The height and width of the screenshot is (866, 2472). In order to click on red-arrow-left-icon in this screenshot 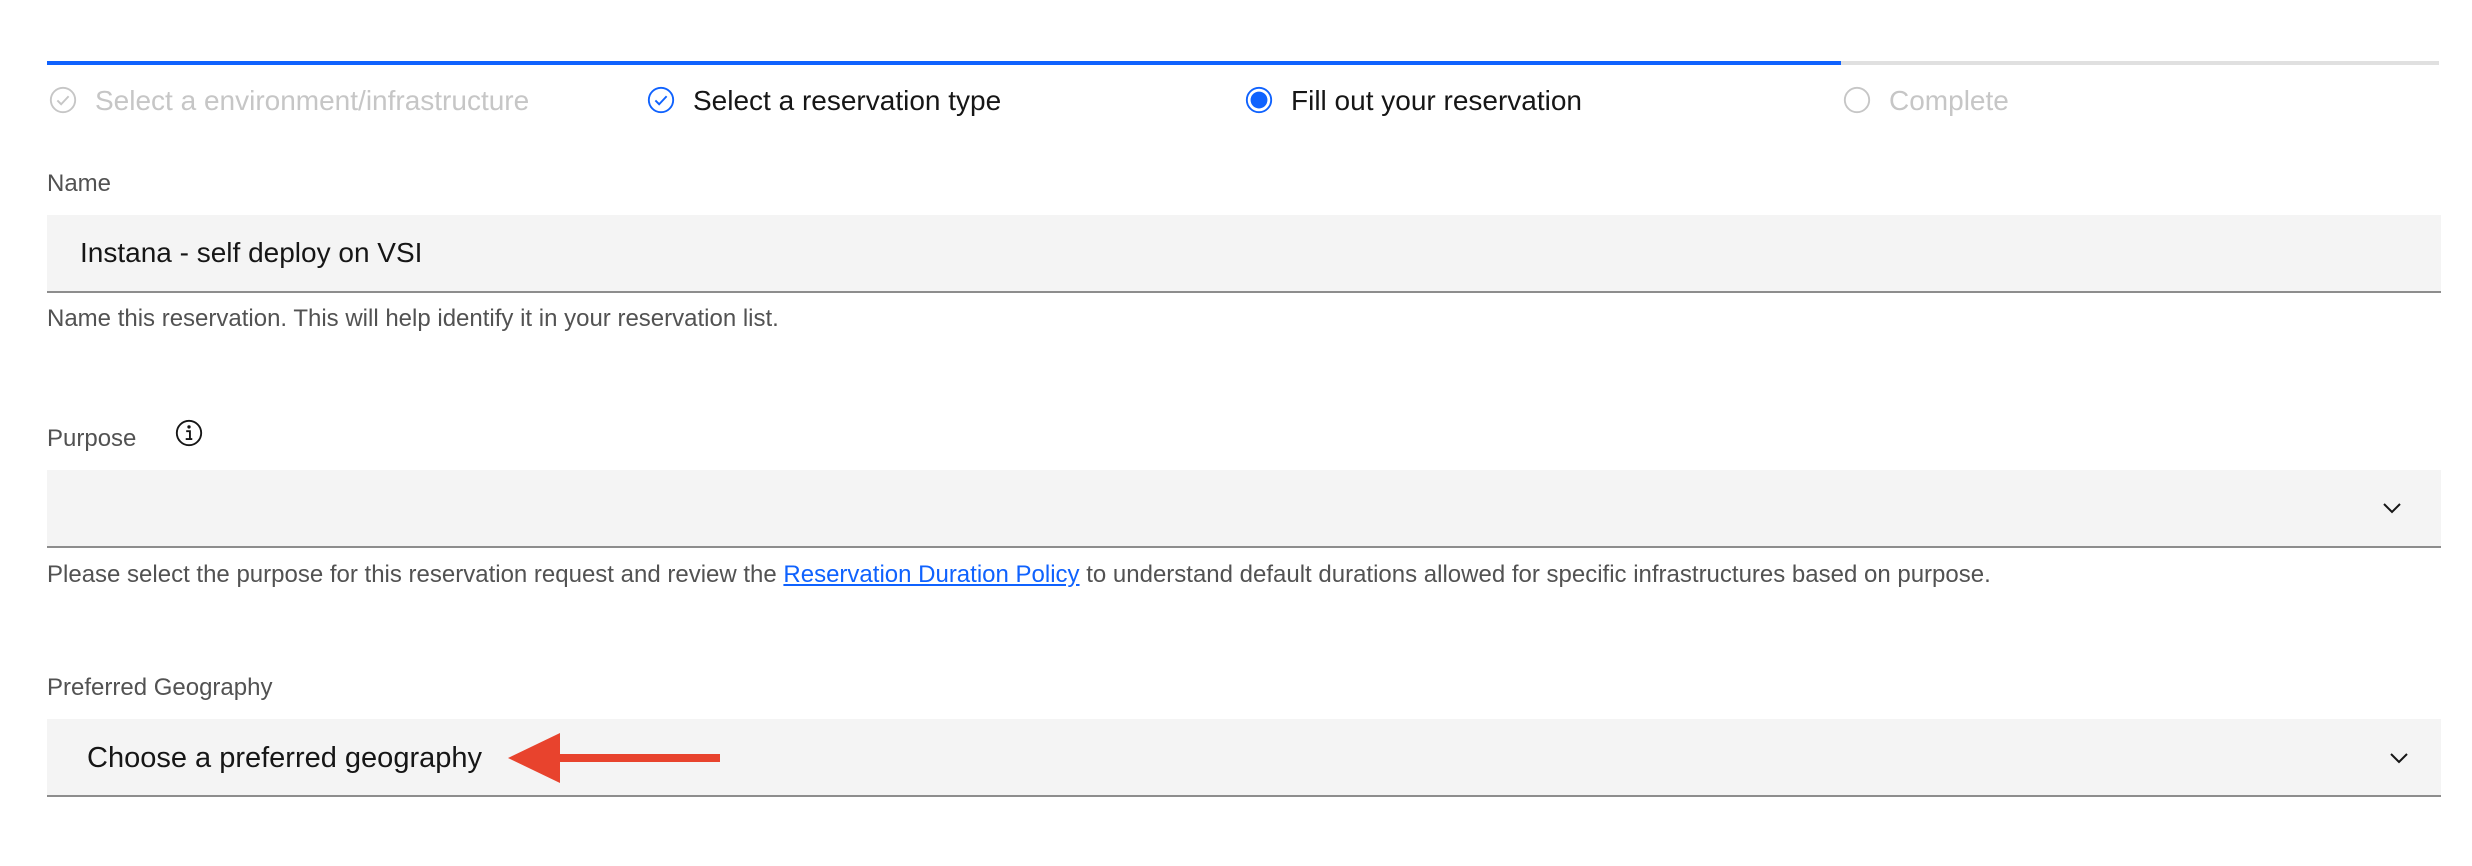, I will do `click(614, 758)`.